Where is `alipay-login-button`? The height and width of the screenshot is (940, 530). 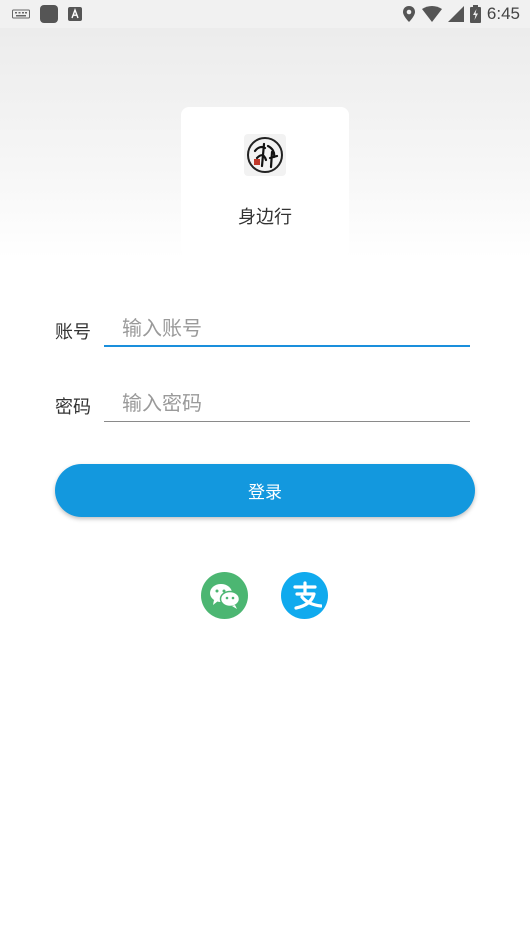 alipay-login-button is located at coordinates (304, 595).